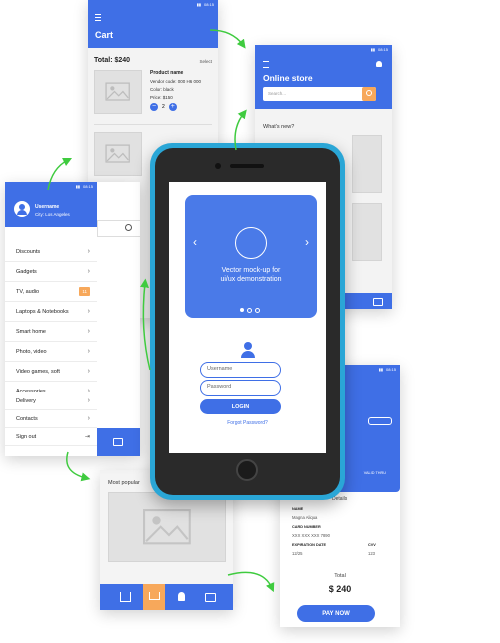  Describe the element at coordinates (219, 387) in the screenshot. I see `password-placeholder: Password` at that location.